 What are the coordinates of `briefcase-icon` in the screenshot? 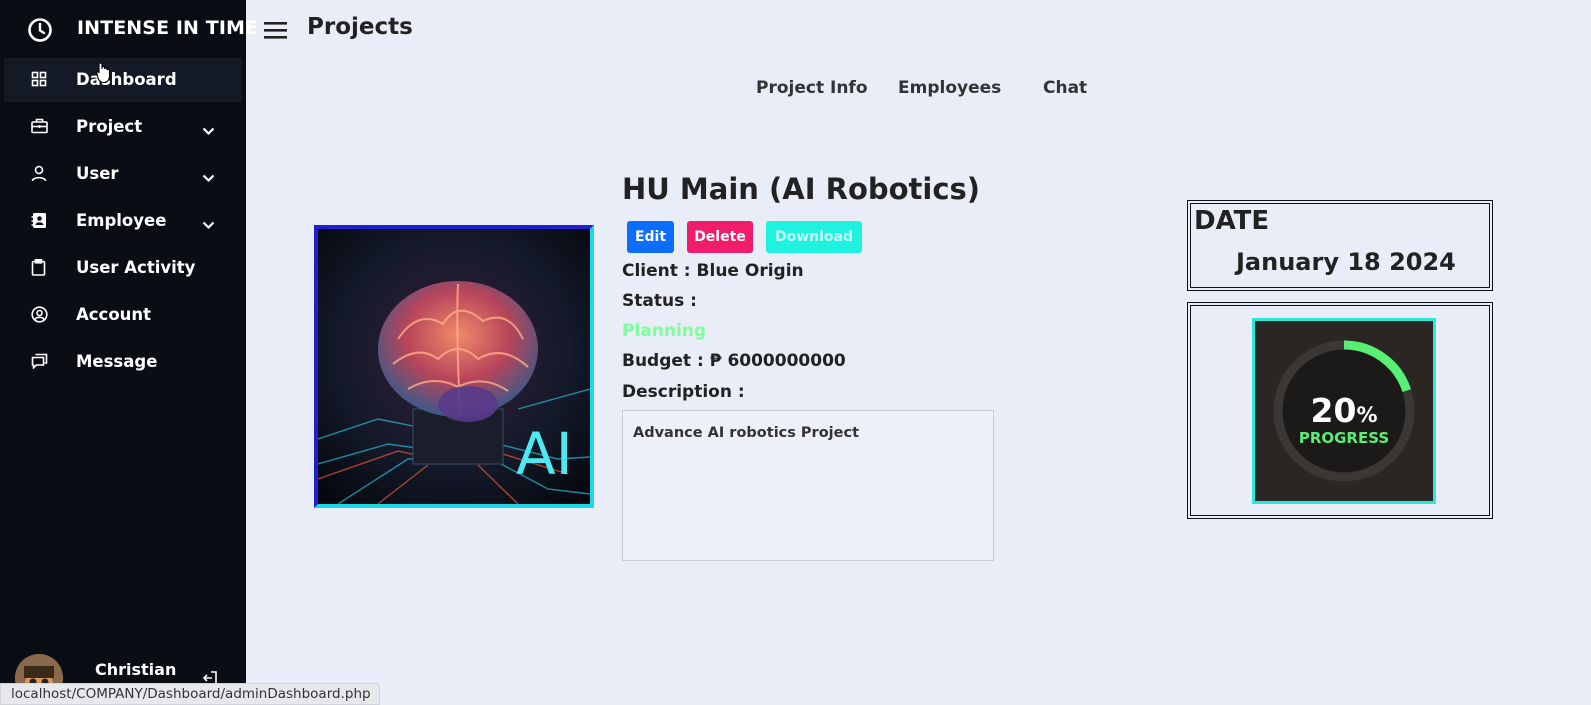 It's located at (39, 128).